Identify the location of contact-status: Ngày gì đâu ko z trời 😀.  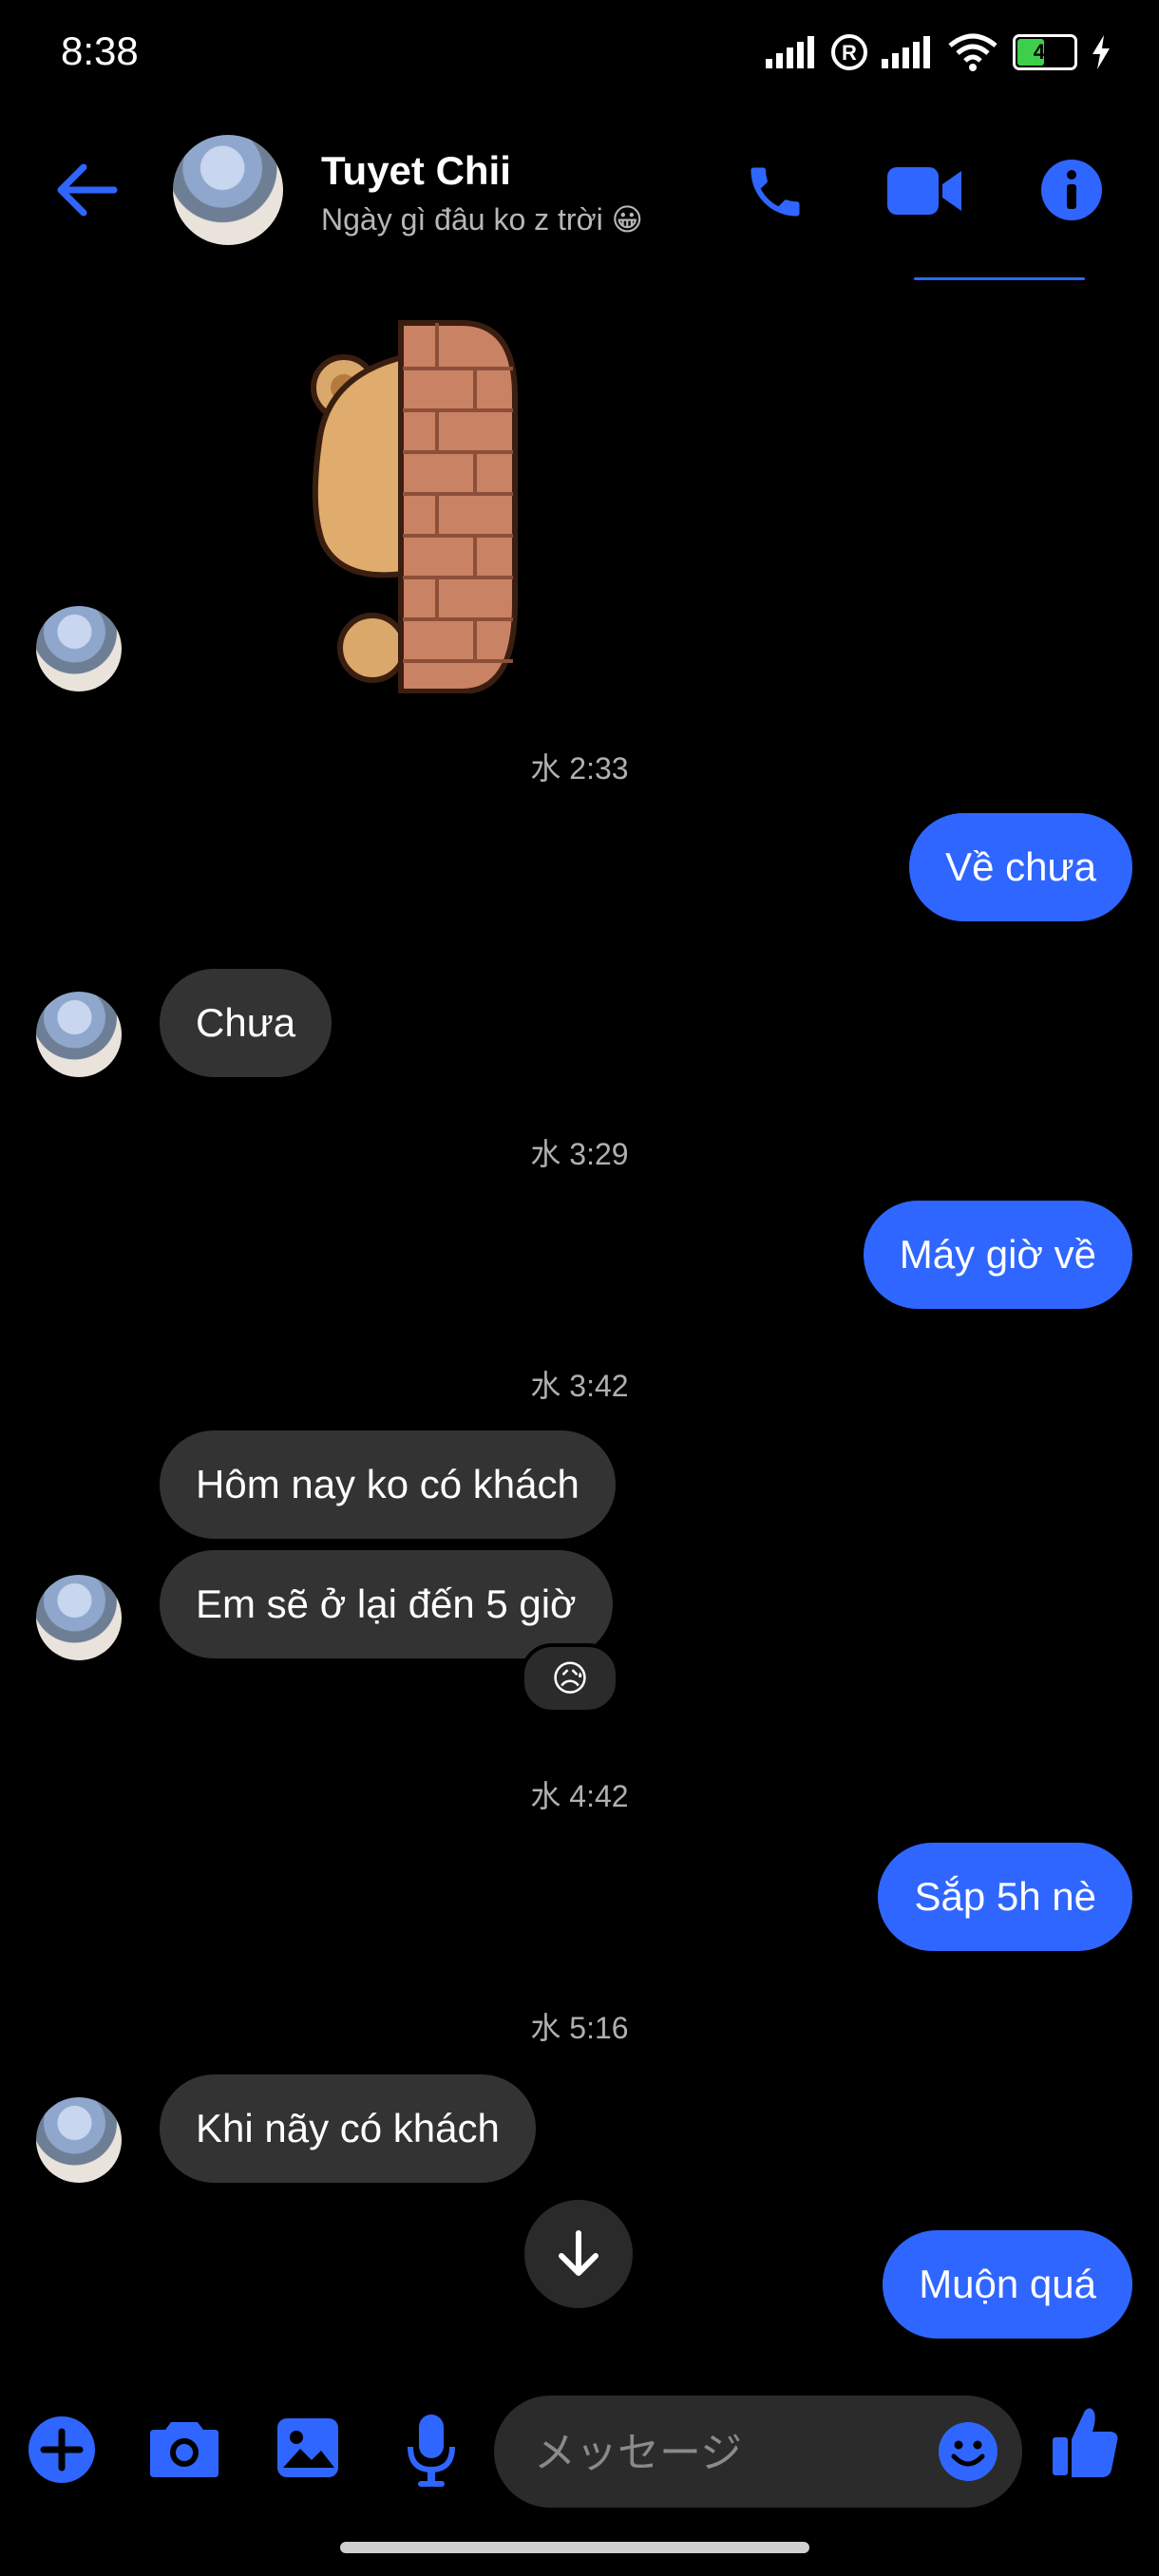
(482, 219).